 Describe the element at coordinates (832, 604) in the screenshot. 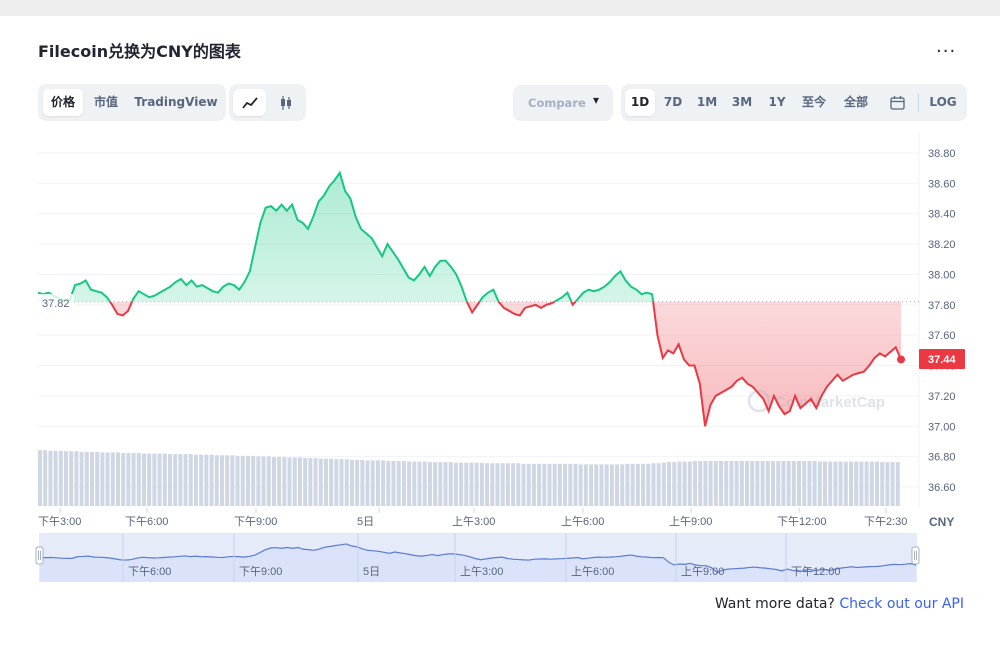

I see `api-promo: Want more data? Check out our API` at that location.